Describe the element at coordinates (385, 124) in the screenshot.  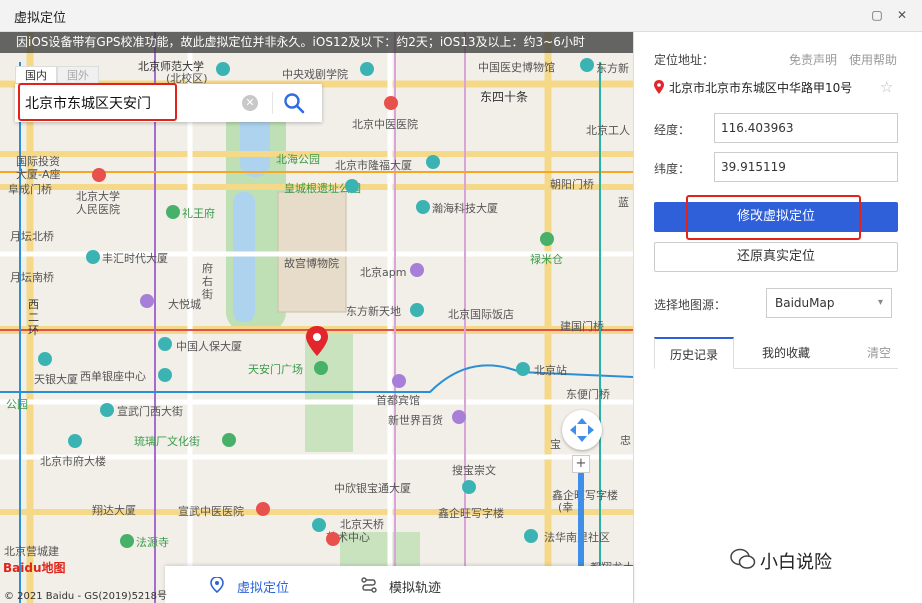
I see `map-label: 北京中医医院` at that location.